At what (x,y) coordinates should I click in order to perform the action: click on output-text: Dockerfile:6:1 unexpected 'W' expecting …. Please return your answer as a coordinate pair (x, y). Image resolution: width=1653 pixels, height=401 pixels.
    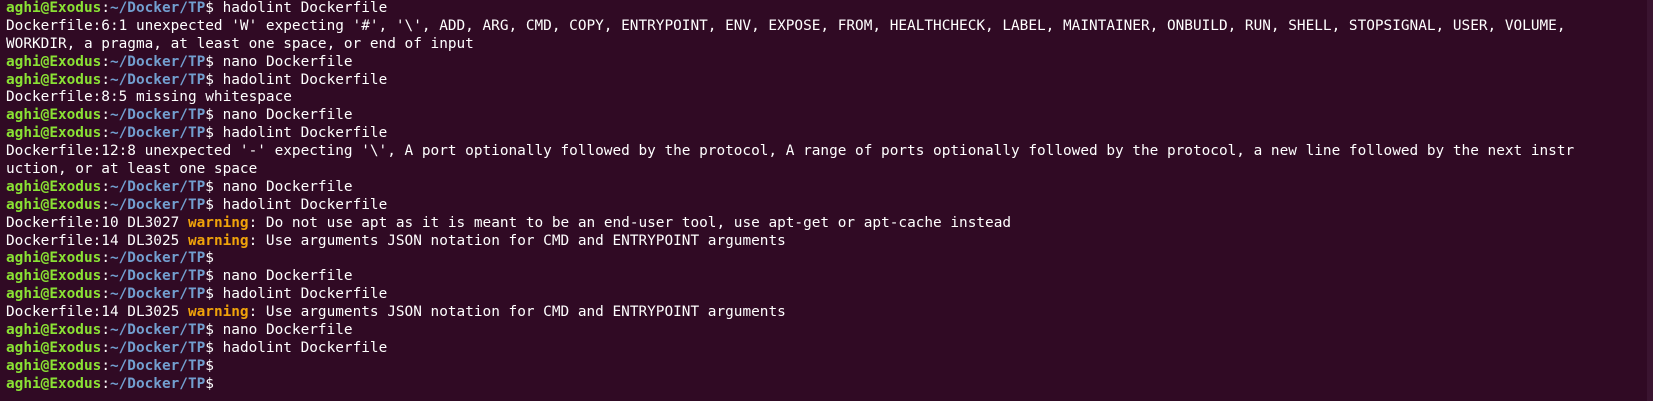
    Looking at the image, I should click on (786, 25).